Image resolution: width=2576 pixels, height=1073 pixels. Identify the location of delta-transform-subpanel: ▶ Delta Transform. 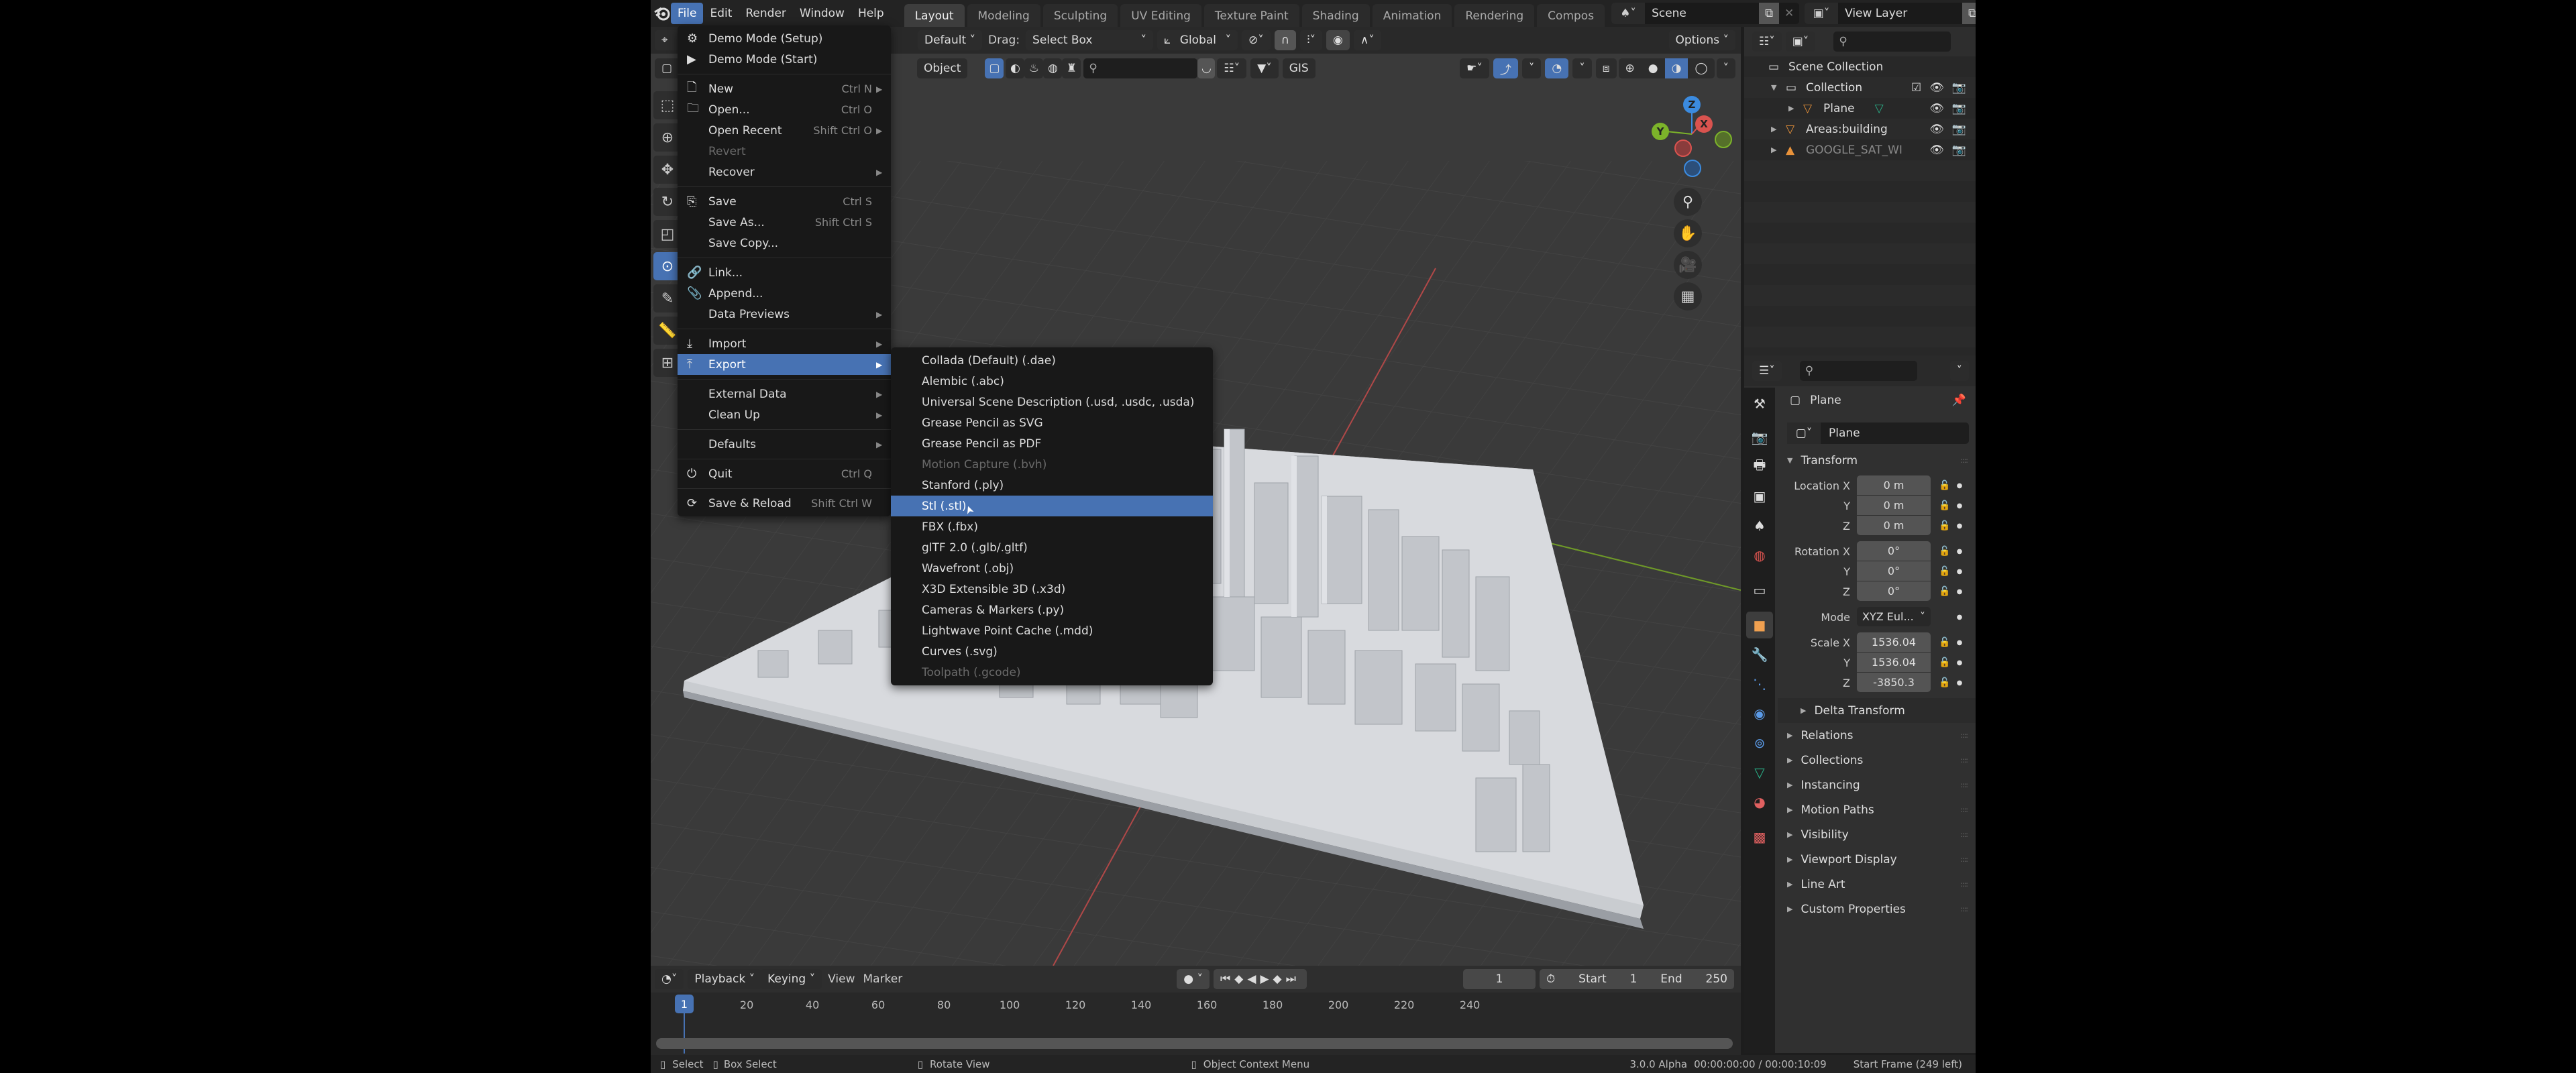
(1877, 710).